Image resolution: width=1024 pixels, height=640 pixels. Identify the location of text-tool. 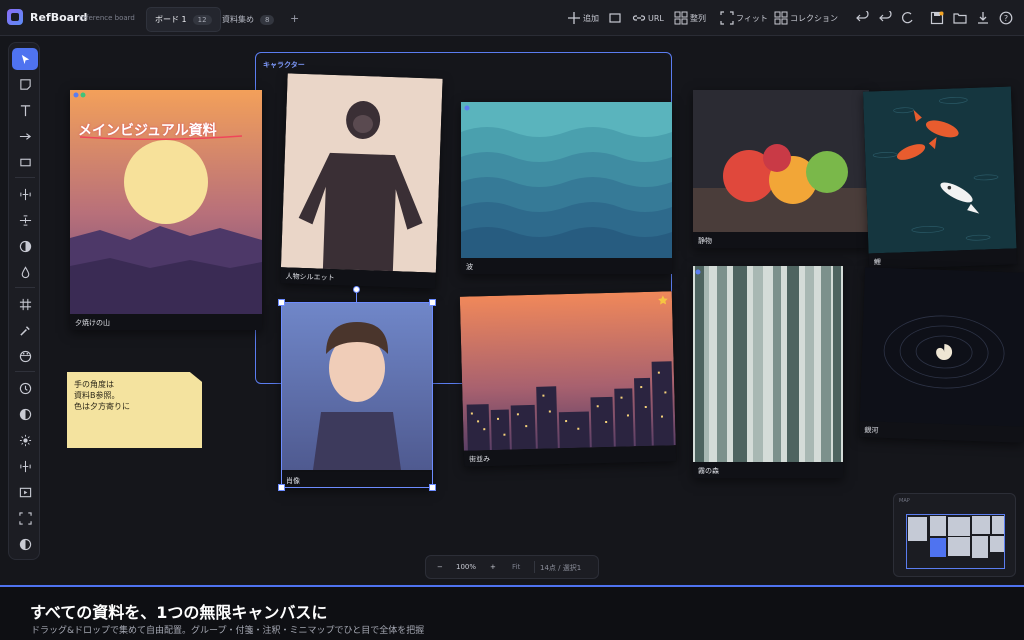
(25, 110).